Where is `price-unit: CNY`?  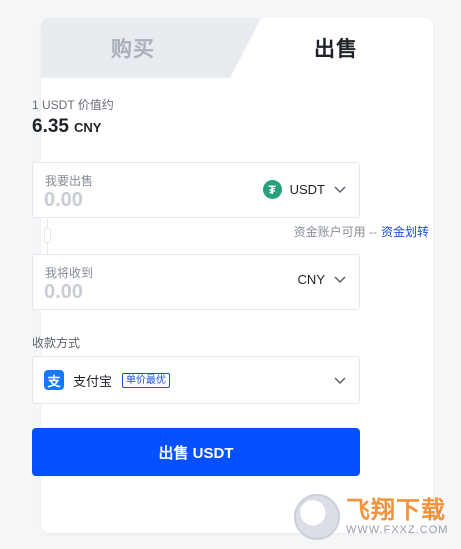
price-unit: CNY is located at coordinates (87, 127).